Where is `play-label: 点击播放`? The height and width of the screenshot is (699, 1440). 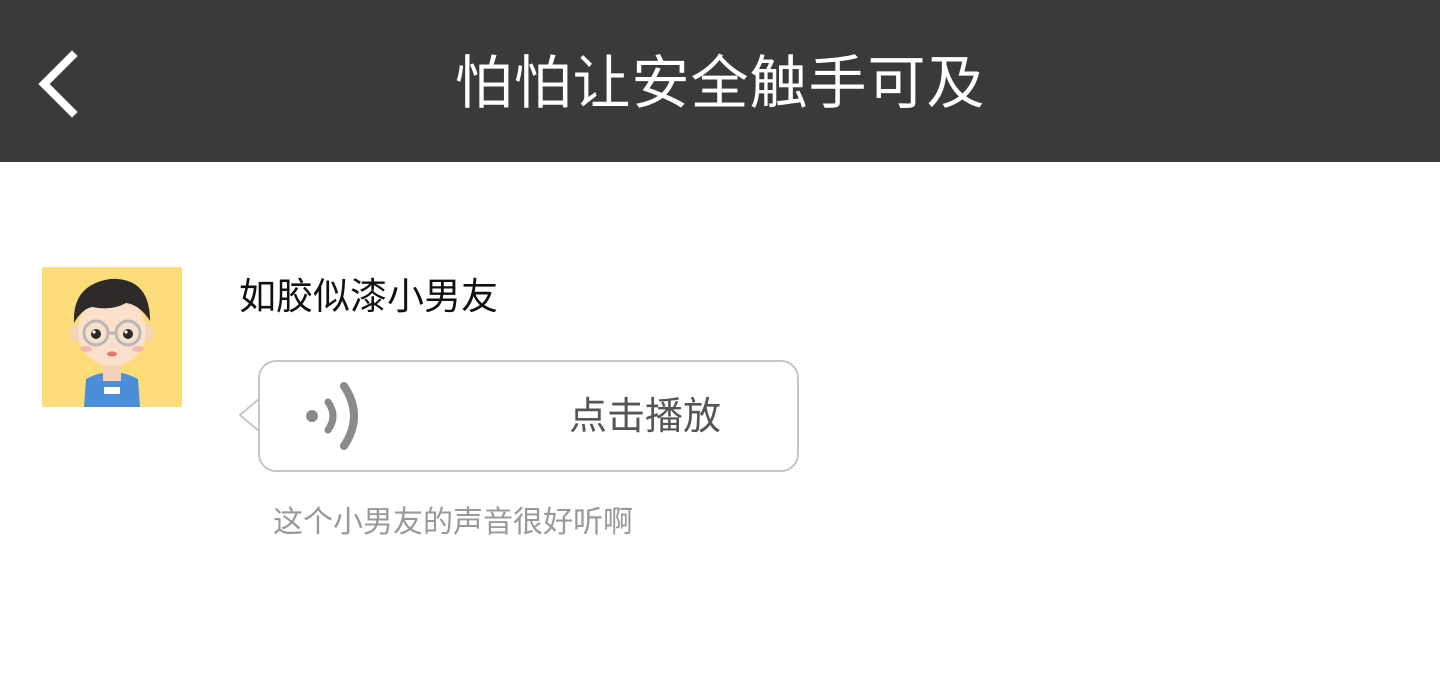
play-label: 点击播放 is located at coordinates (645, 416).